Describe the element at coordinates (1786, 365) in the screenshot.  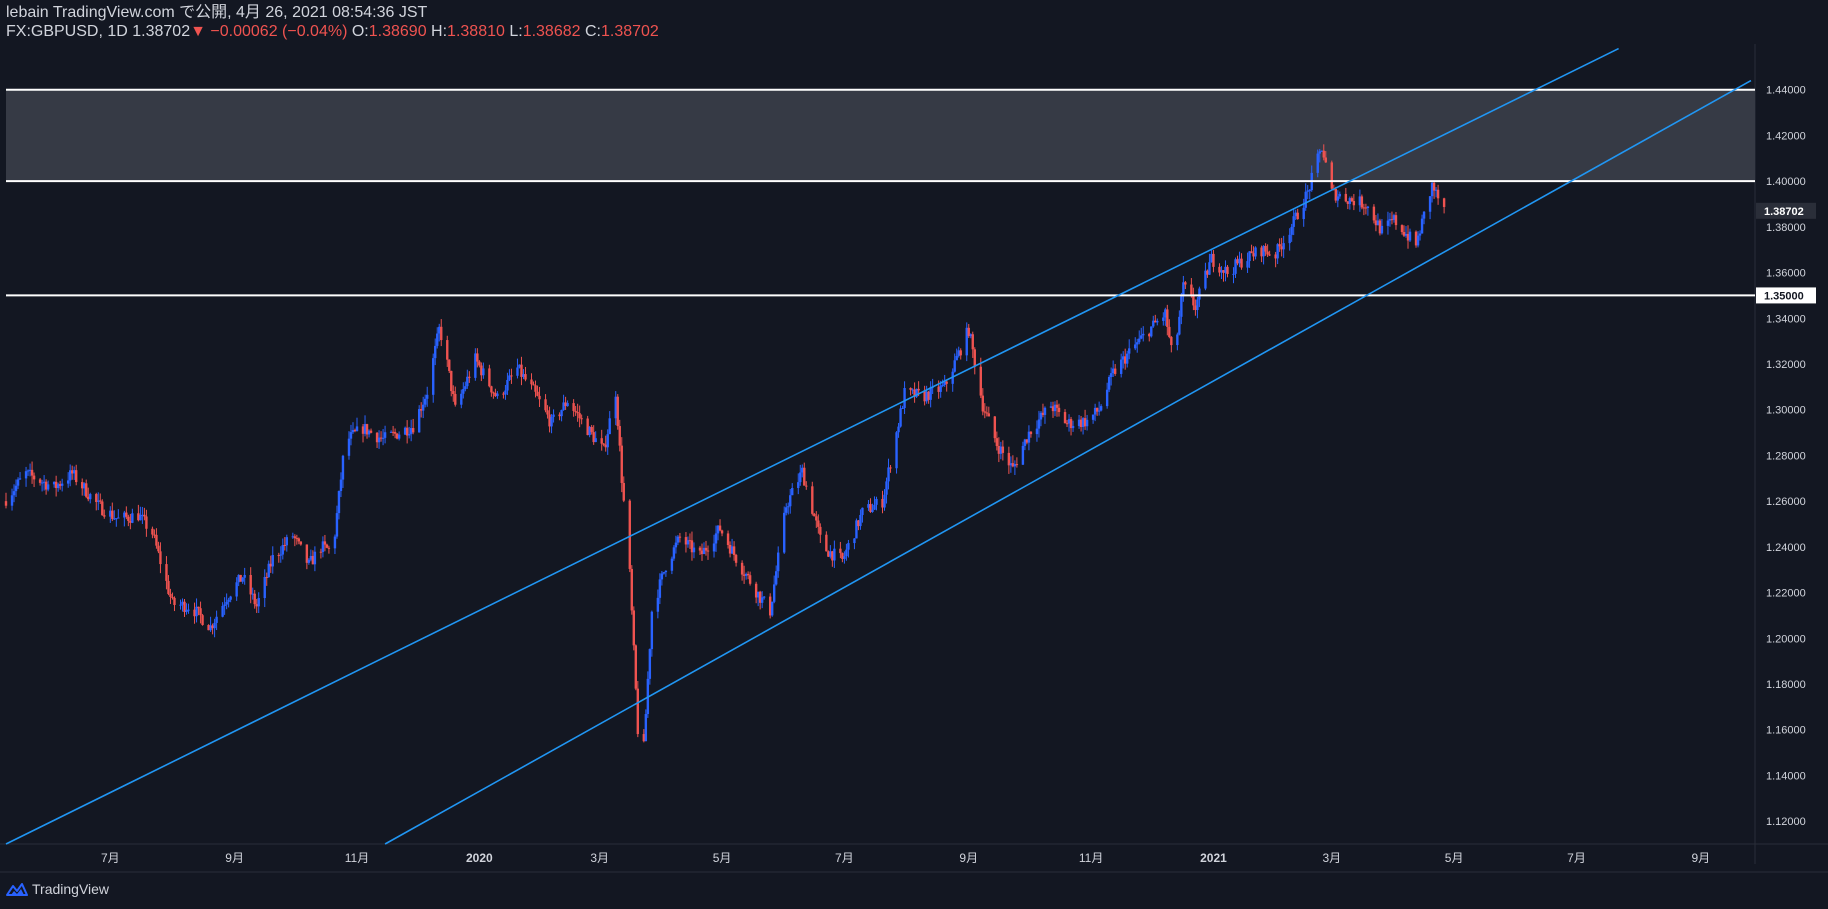
I see `y-tick-label: 1.32000` at that location.